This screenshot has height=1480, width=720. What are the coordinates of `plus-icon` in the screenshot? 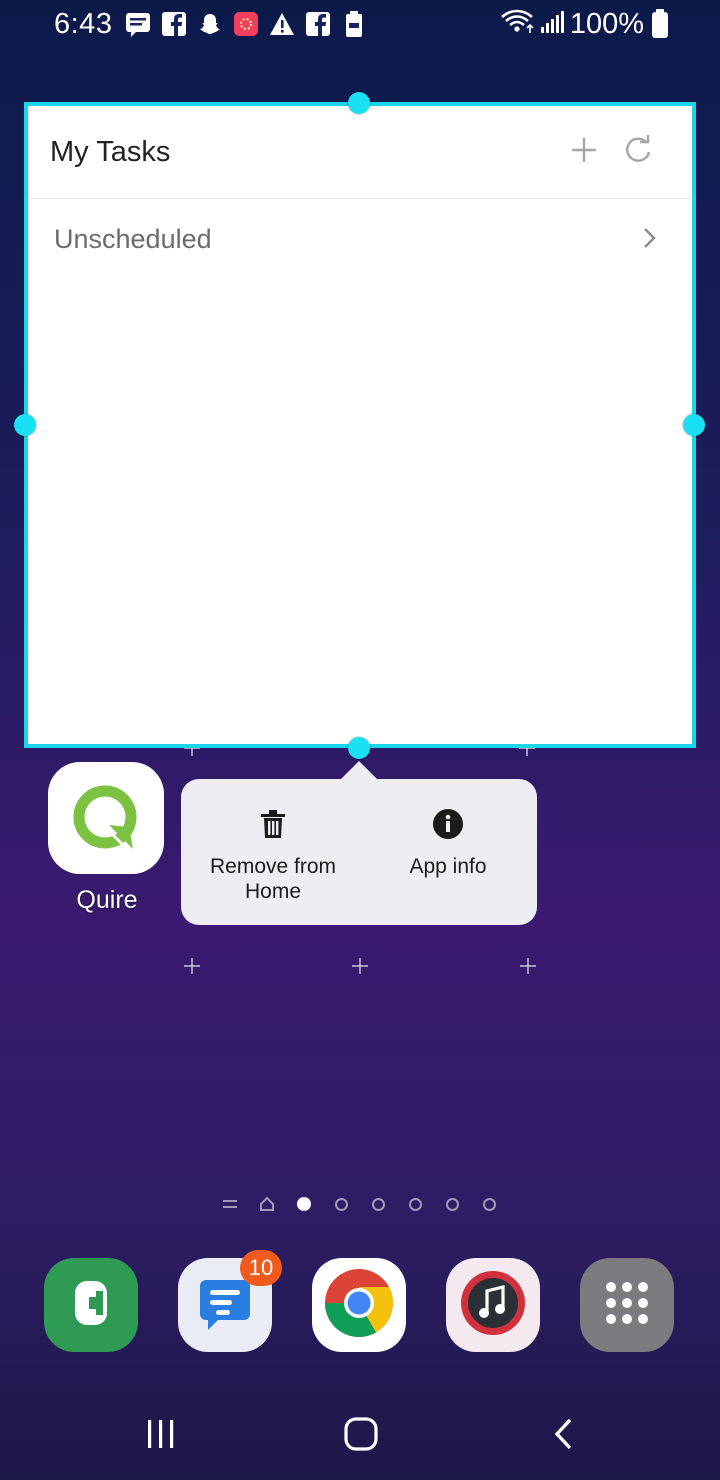 It's located at (584, 150).